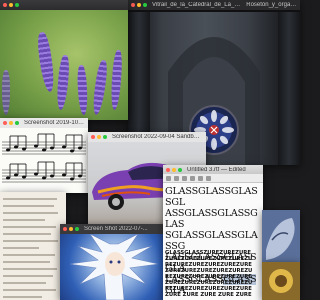 This screenshot has height=300, width=320. What do you see at coordinates (211, 197) in the screenshot?
I see `text-line: GLASSGLASSGLASSGL` at bounding box center [211, 197].